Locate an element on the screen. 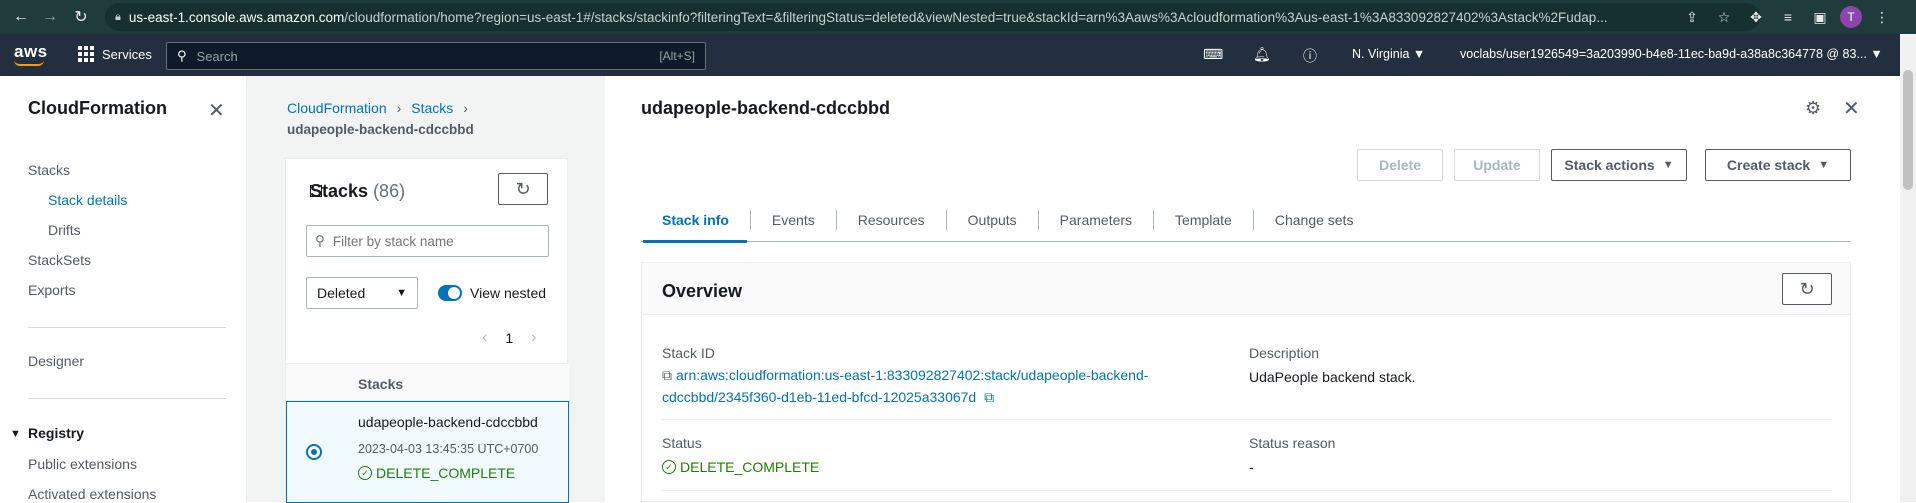 The width and height of the screenshot is (1916, 503). stack-actions-button: Stack actions ▼ is located at coordinates (1619, 165).